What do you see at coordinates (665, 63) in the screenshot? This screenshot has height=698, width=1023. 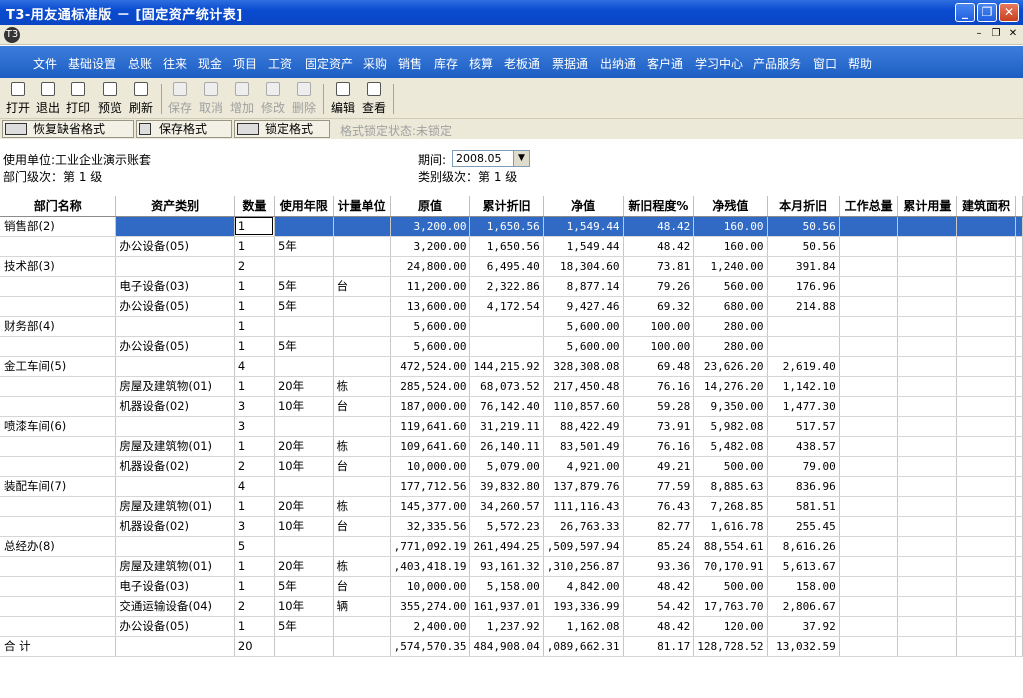 I see `menu-customer-tools: 客户通` at bounding box center [665, 63].